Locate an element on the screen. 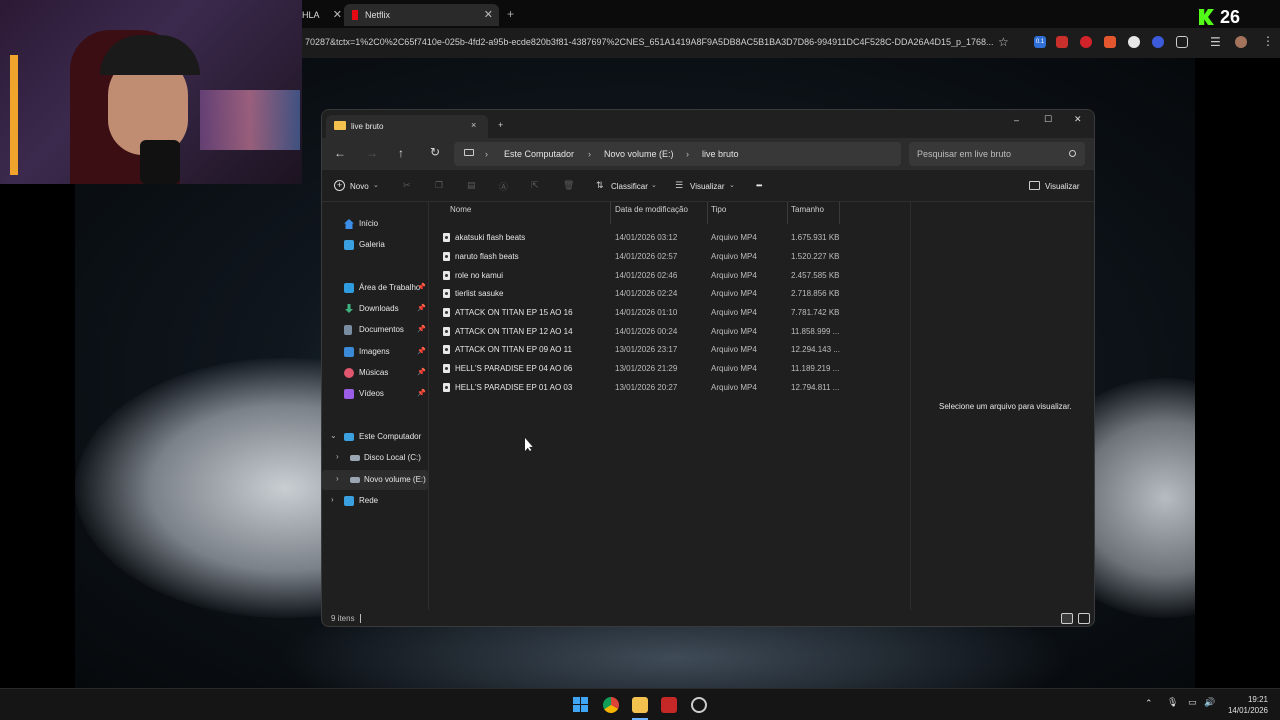 Image resolution: width=1280 pixels, height=720 pixels. breadcrumb-item: Este Computador is located at coordinates (539, 154).